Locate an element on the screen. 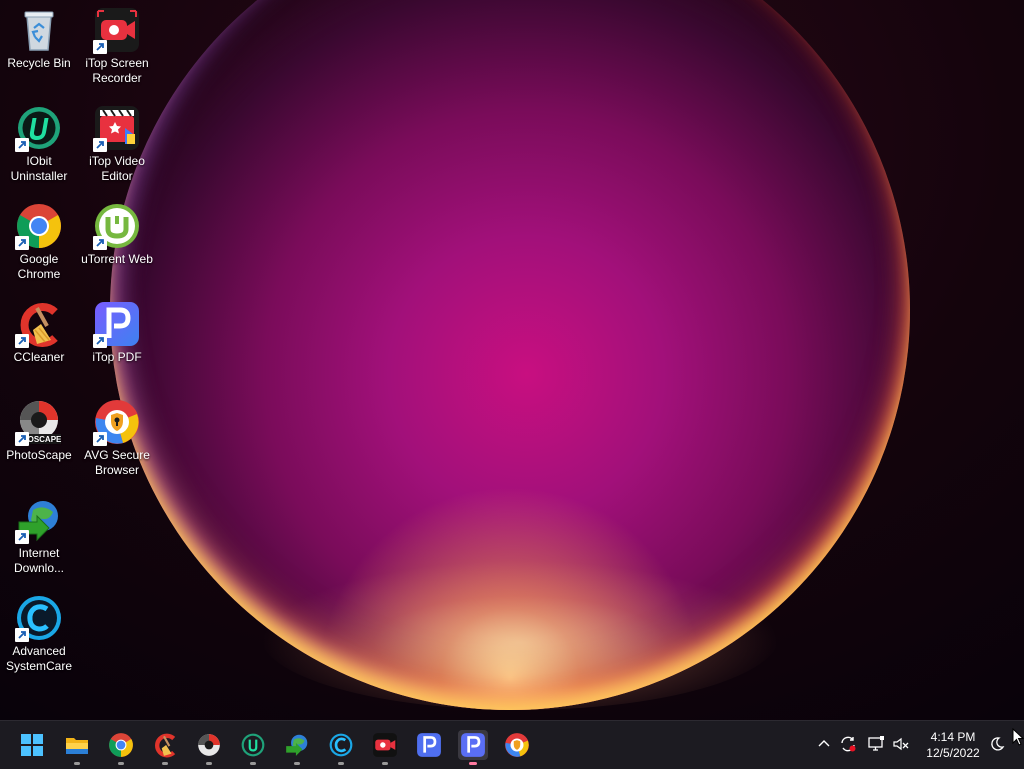  desktop-icon-iobit-uninstaller: IObit Uninstaller is located at coordinates (39, 144).